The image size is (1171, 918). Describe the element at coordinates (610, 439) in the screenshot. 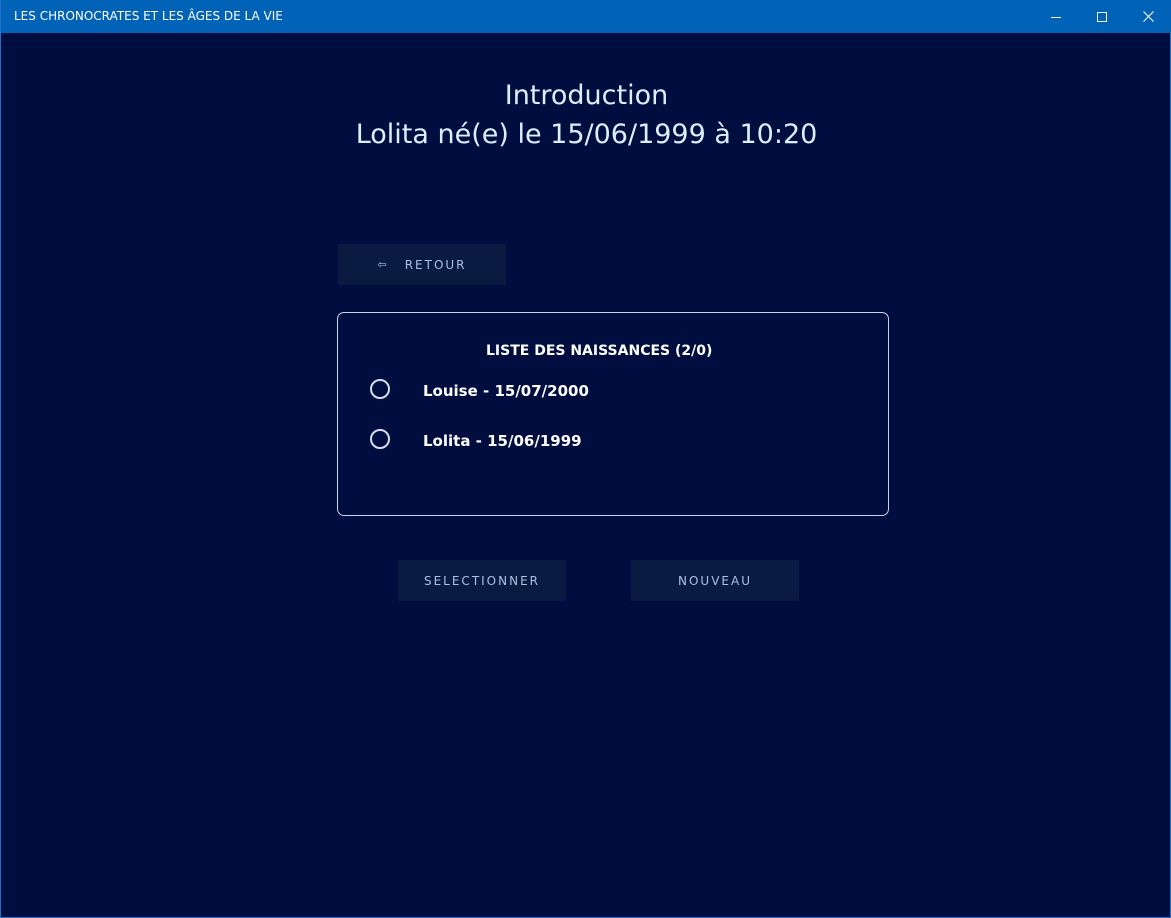

I see `birth-list-item: Lolita - 15/06/1999` at that location.